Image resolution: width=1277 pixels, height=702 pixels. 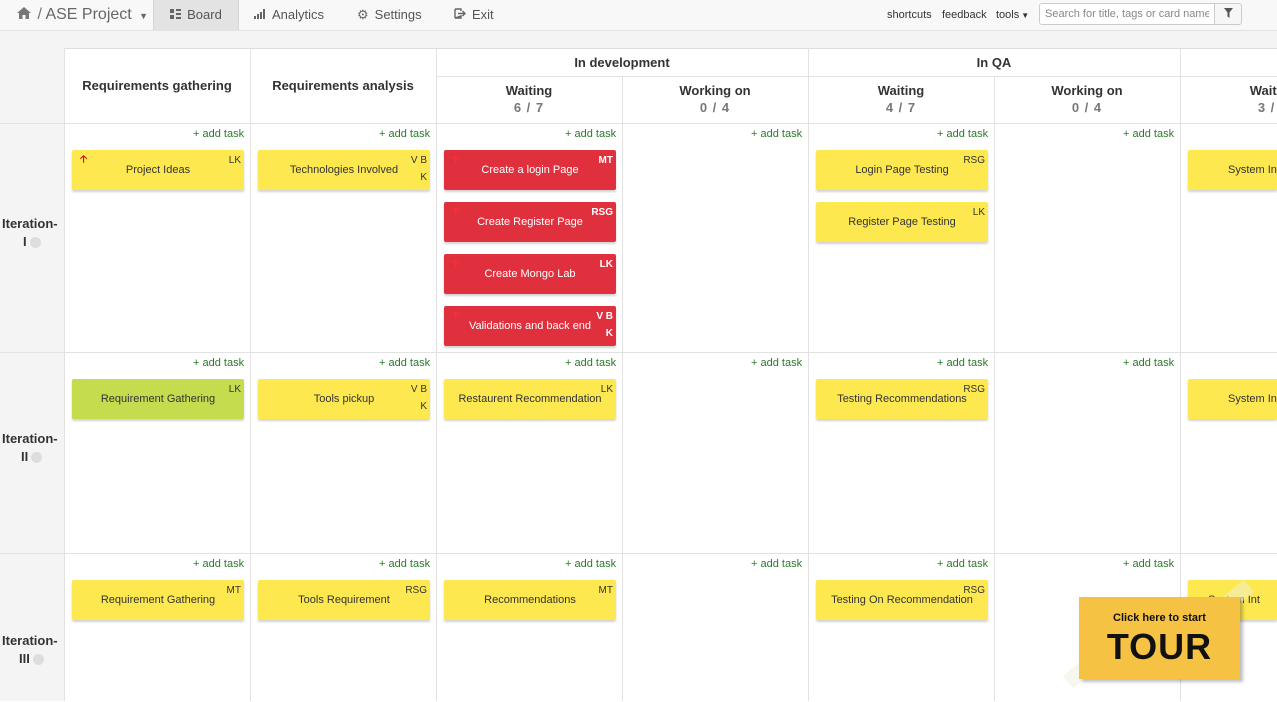 I want to click on gear-icon: ⚙, so click(x=363, y=14).